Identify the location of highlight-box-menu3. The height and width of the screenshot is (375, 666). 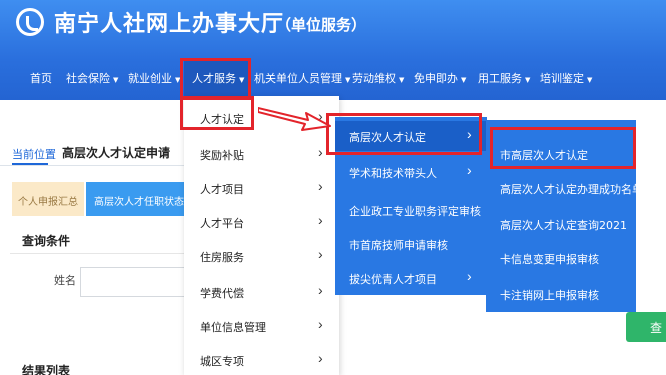
(563, 148).